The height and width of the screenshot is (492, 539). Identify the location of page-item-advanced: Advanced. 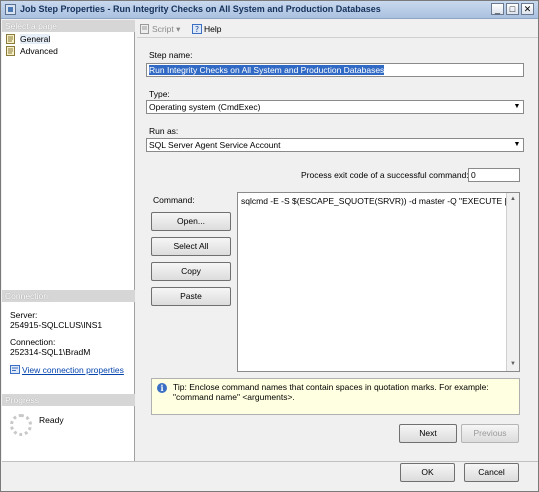
(31, 51).